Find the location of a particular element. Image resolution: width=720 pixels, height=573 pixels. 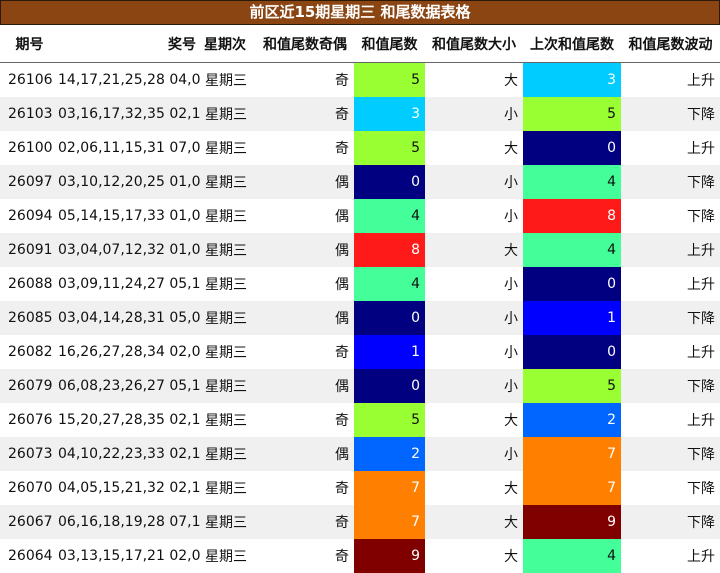

table-row: 2607906,08,23,26,27 05,12星期三偶0小5下降 is located at coordinates (360, 386).